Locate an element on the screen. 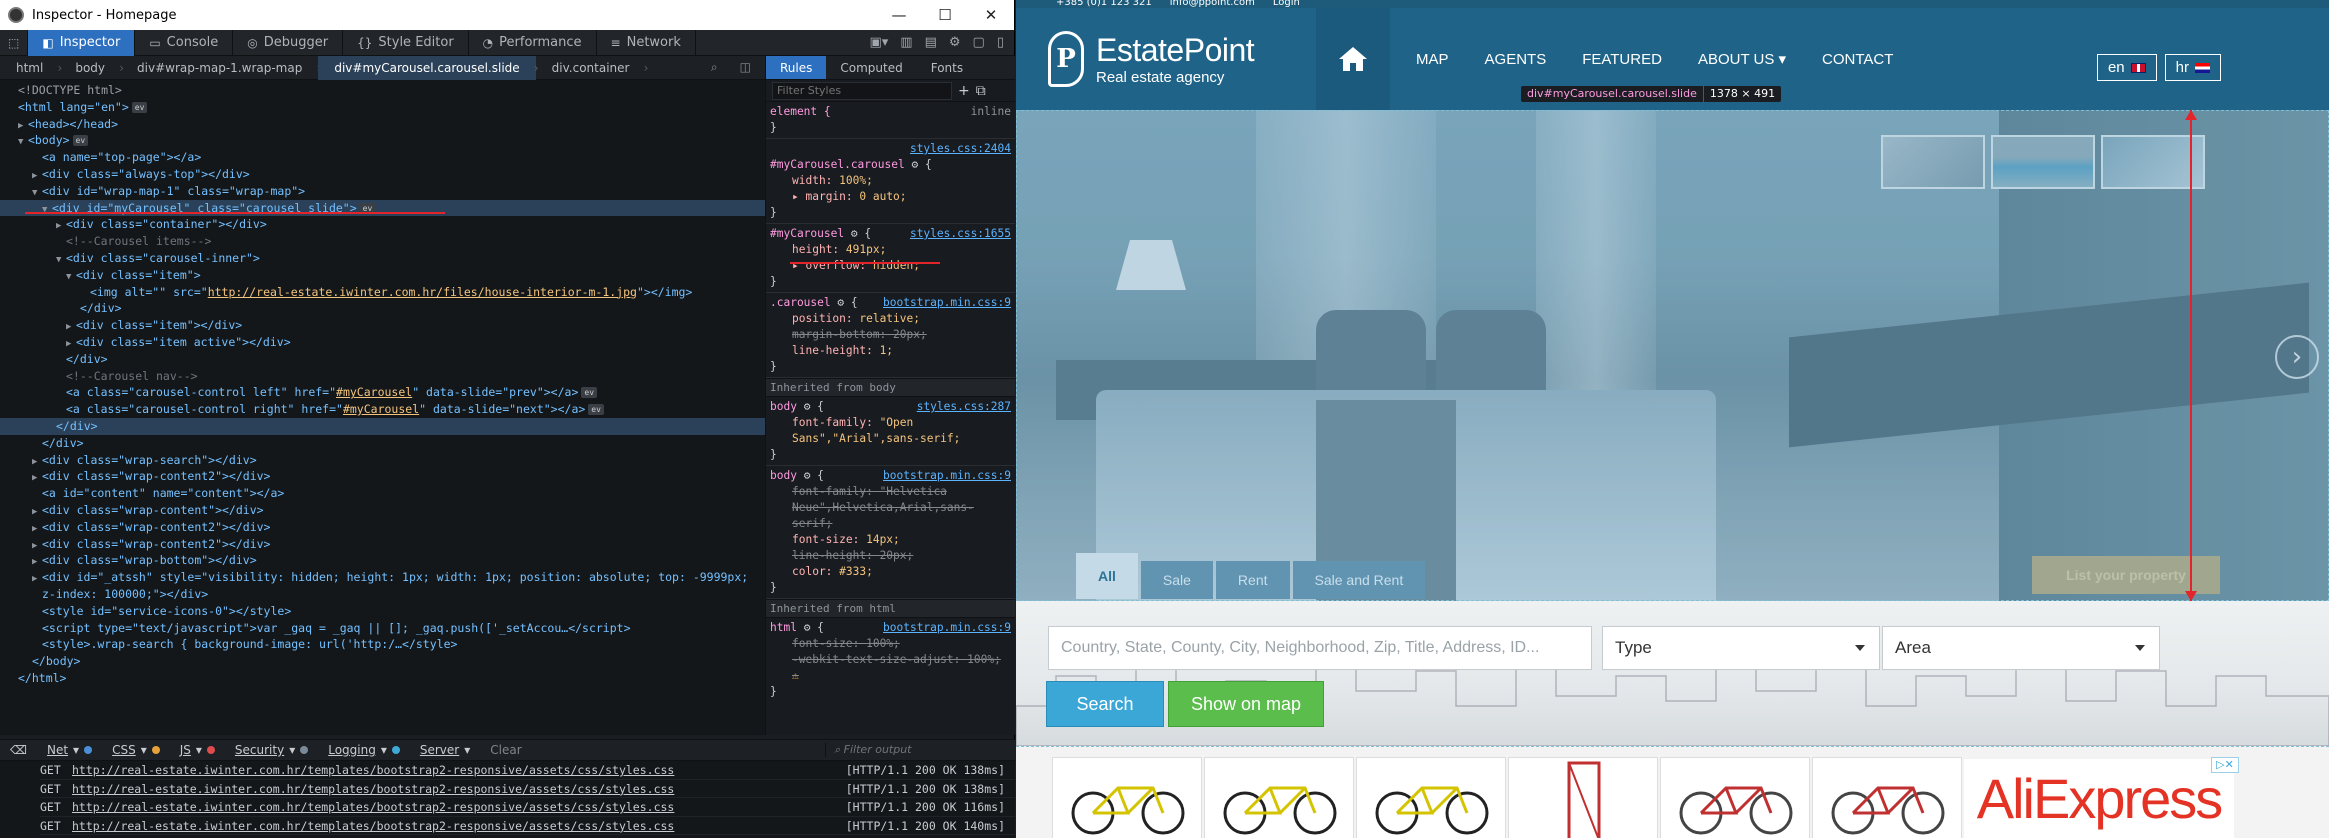 This screenshot has height=838, width=2329. breadcrumb-html: html is located at coordinates (31, 68).